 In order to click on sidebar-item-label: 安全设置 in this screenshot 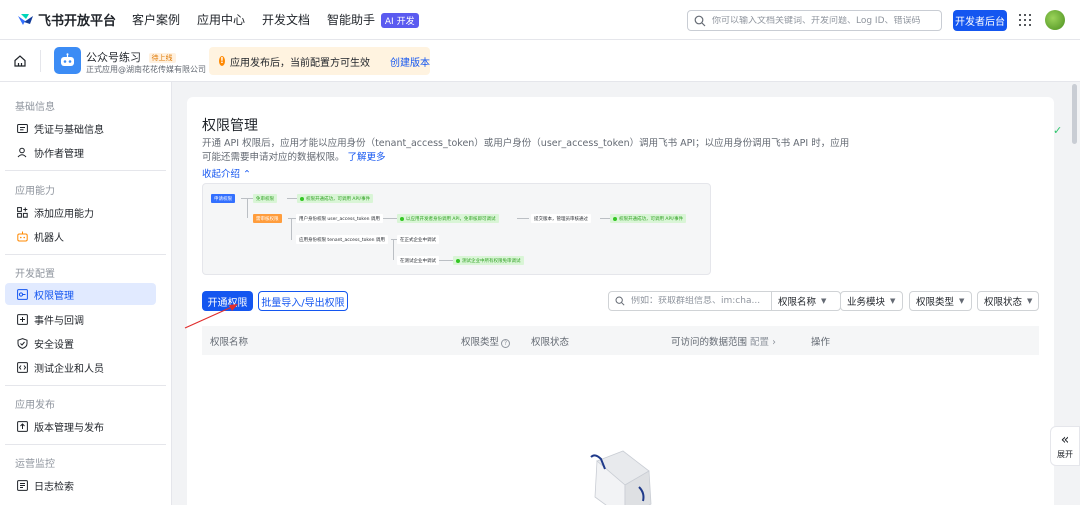, I will do `click(54, 345)`.